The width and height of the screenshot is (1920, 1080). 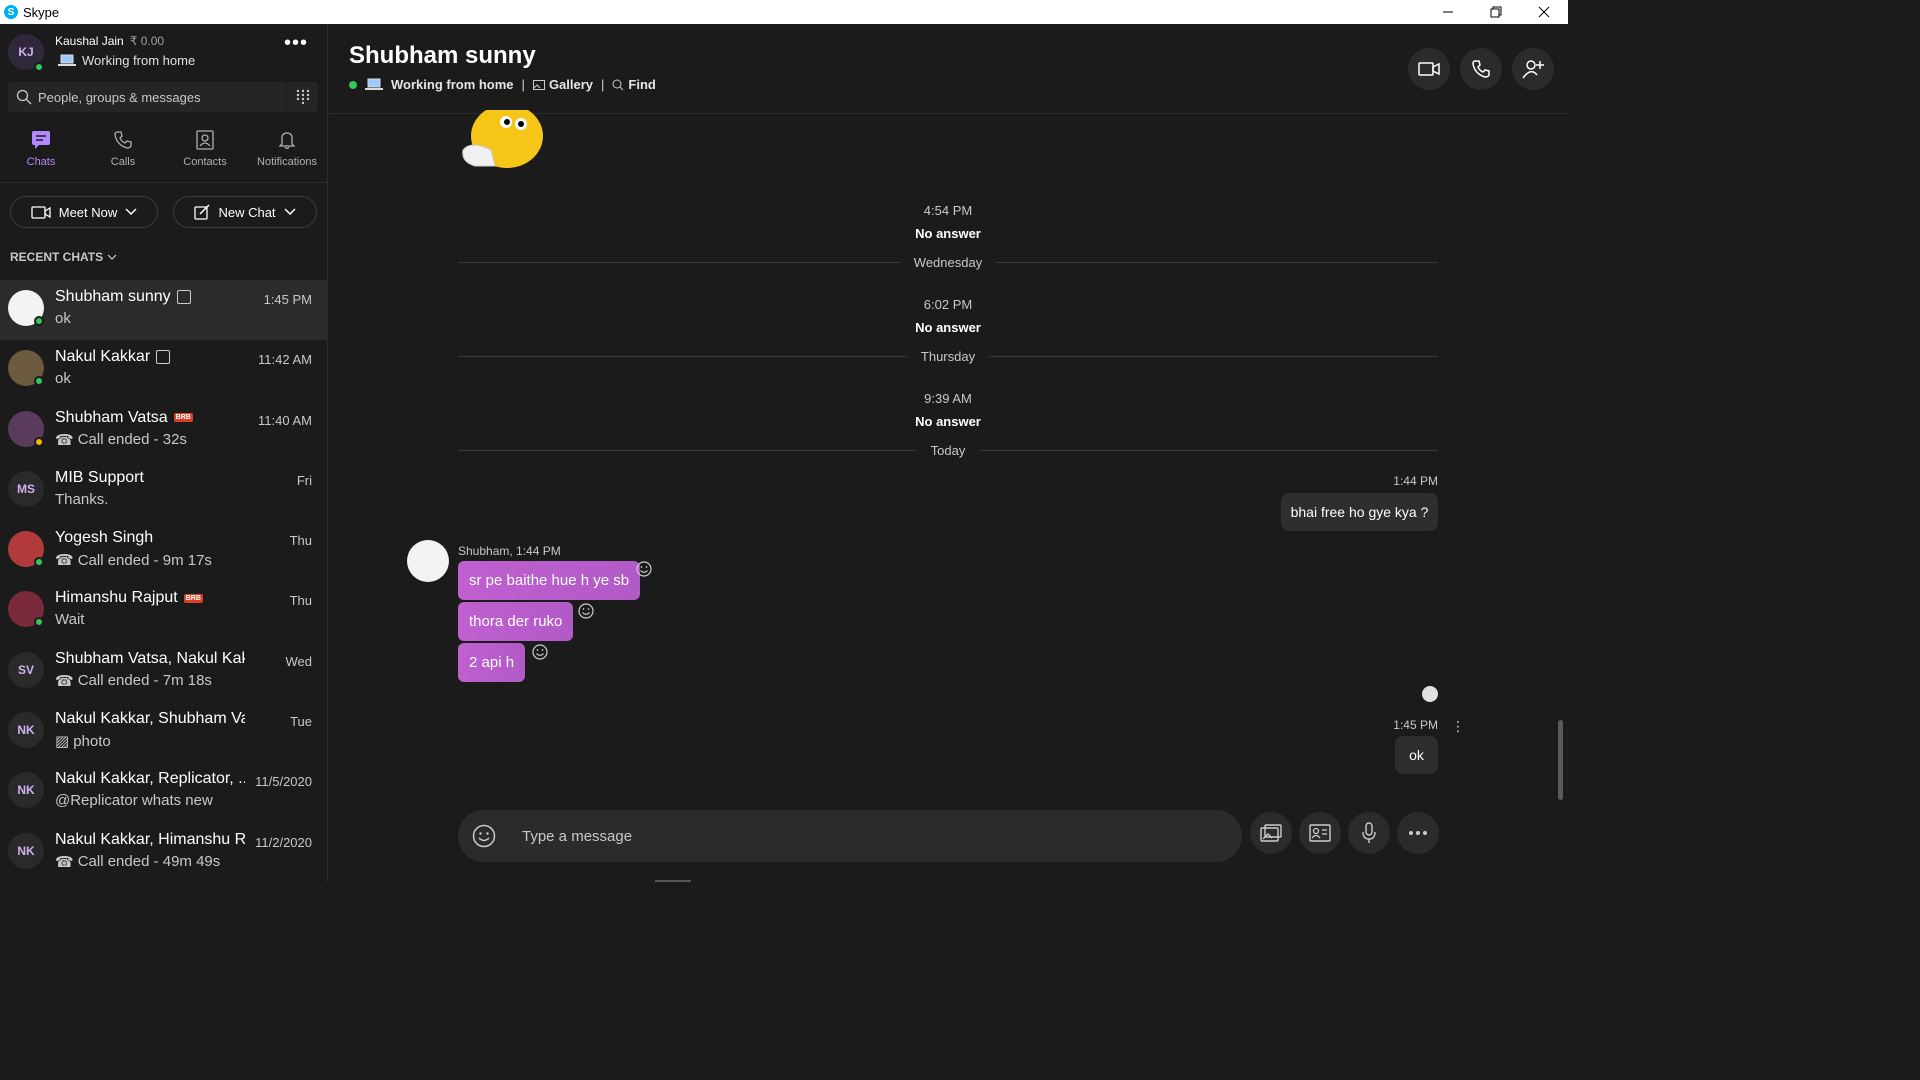 I want to click on find-link: Find, so click(x=634, y=84).